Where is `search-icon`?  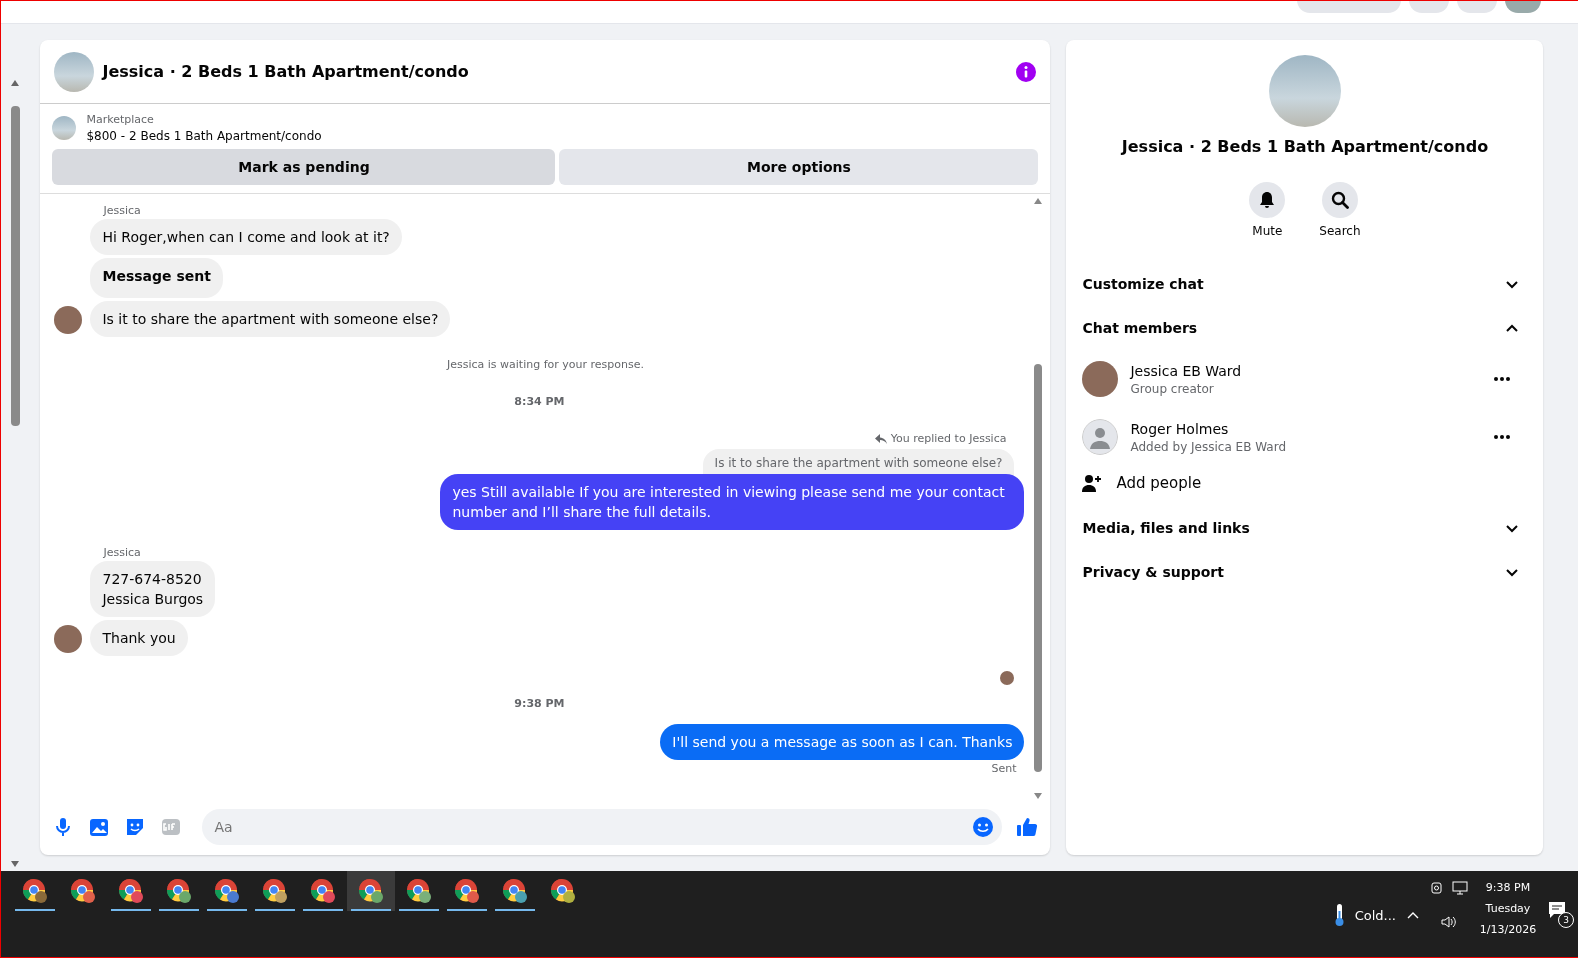
search-icon is located at coordinates (1339, 200).